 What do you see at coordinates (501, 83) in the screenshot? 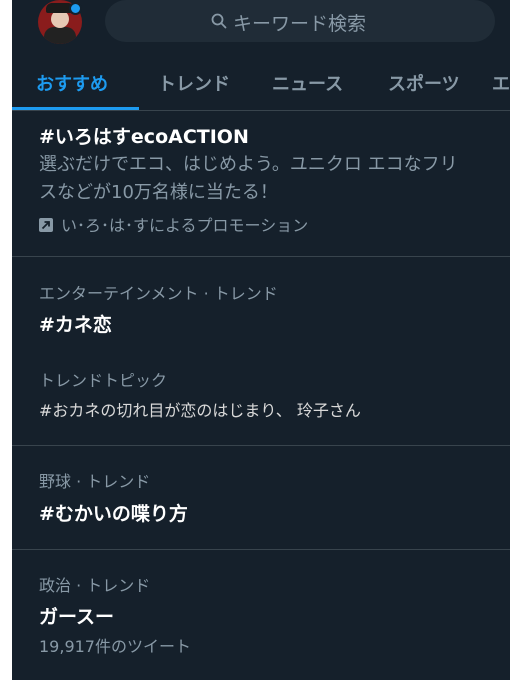
I see `tab-entertainment: エ` at bounding box center [501, 83].